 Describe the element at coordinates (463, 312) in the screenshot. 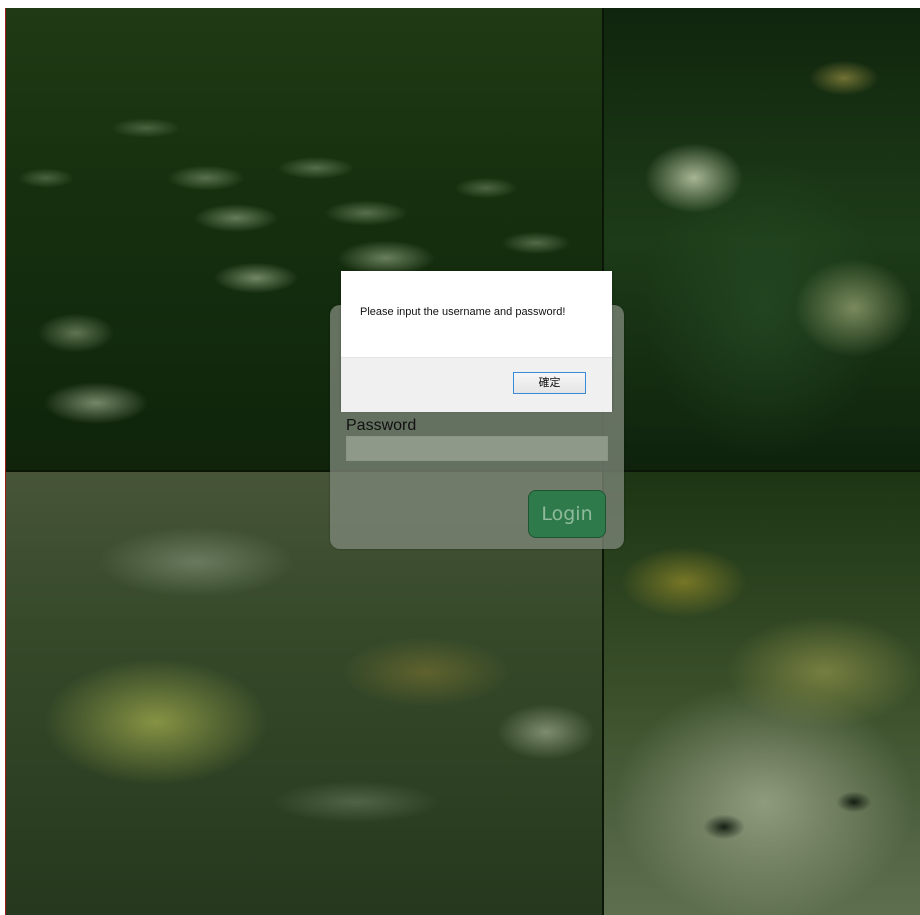

I see `alert-message: Please input the username and password!` at that location.